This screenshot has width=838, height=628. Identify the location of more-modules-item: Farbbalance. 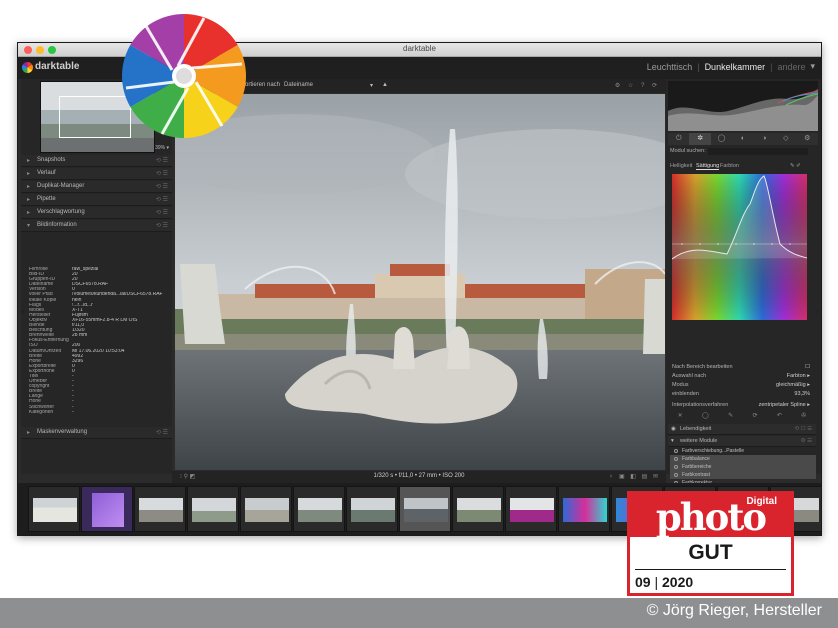
(743, 459).